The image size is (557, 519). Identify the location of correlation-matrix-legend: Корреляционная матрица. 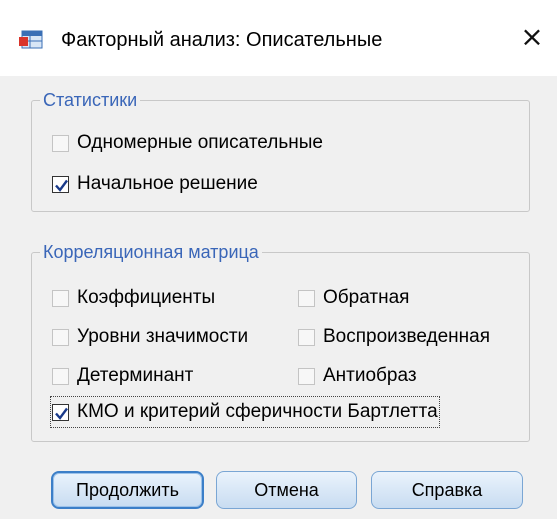
(151, 252).